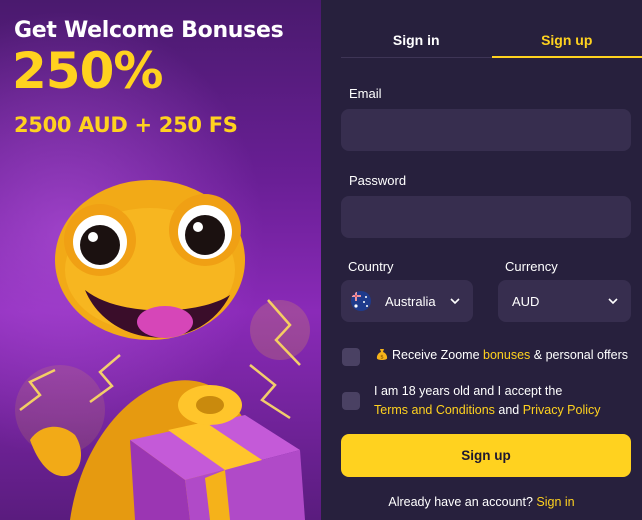  Describe the element at coordinates (434, 410) in the screenshot. I see `terms-and-conditions-link: Terms and Conditions` at that location.